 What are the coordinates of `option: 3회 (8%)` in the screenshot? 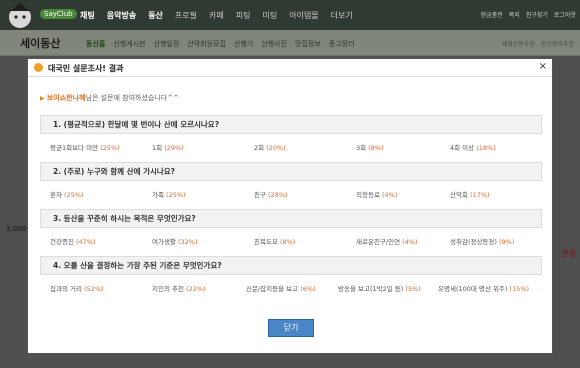 It's located at (370, 148).